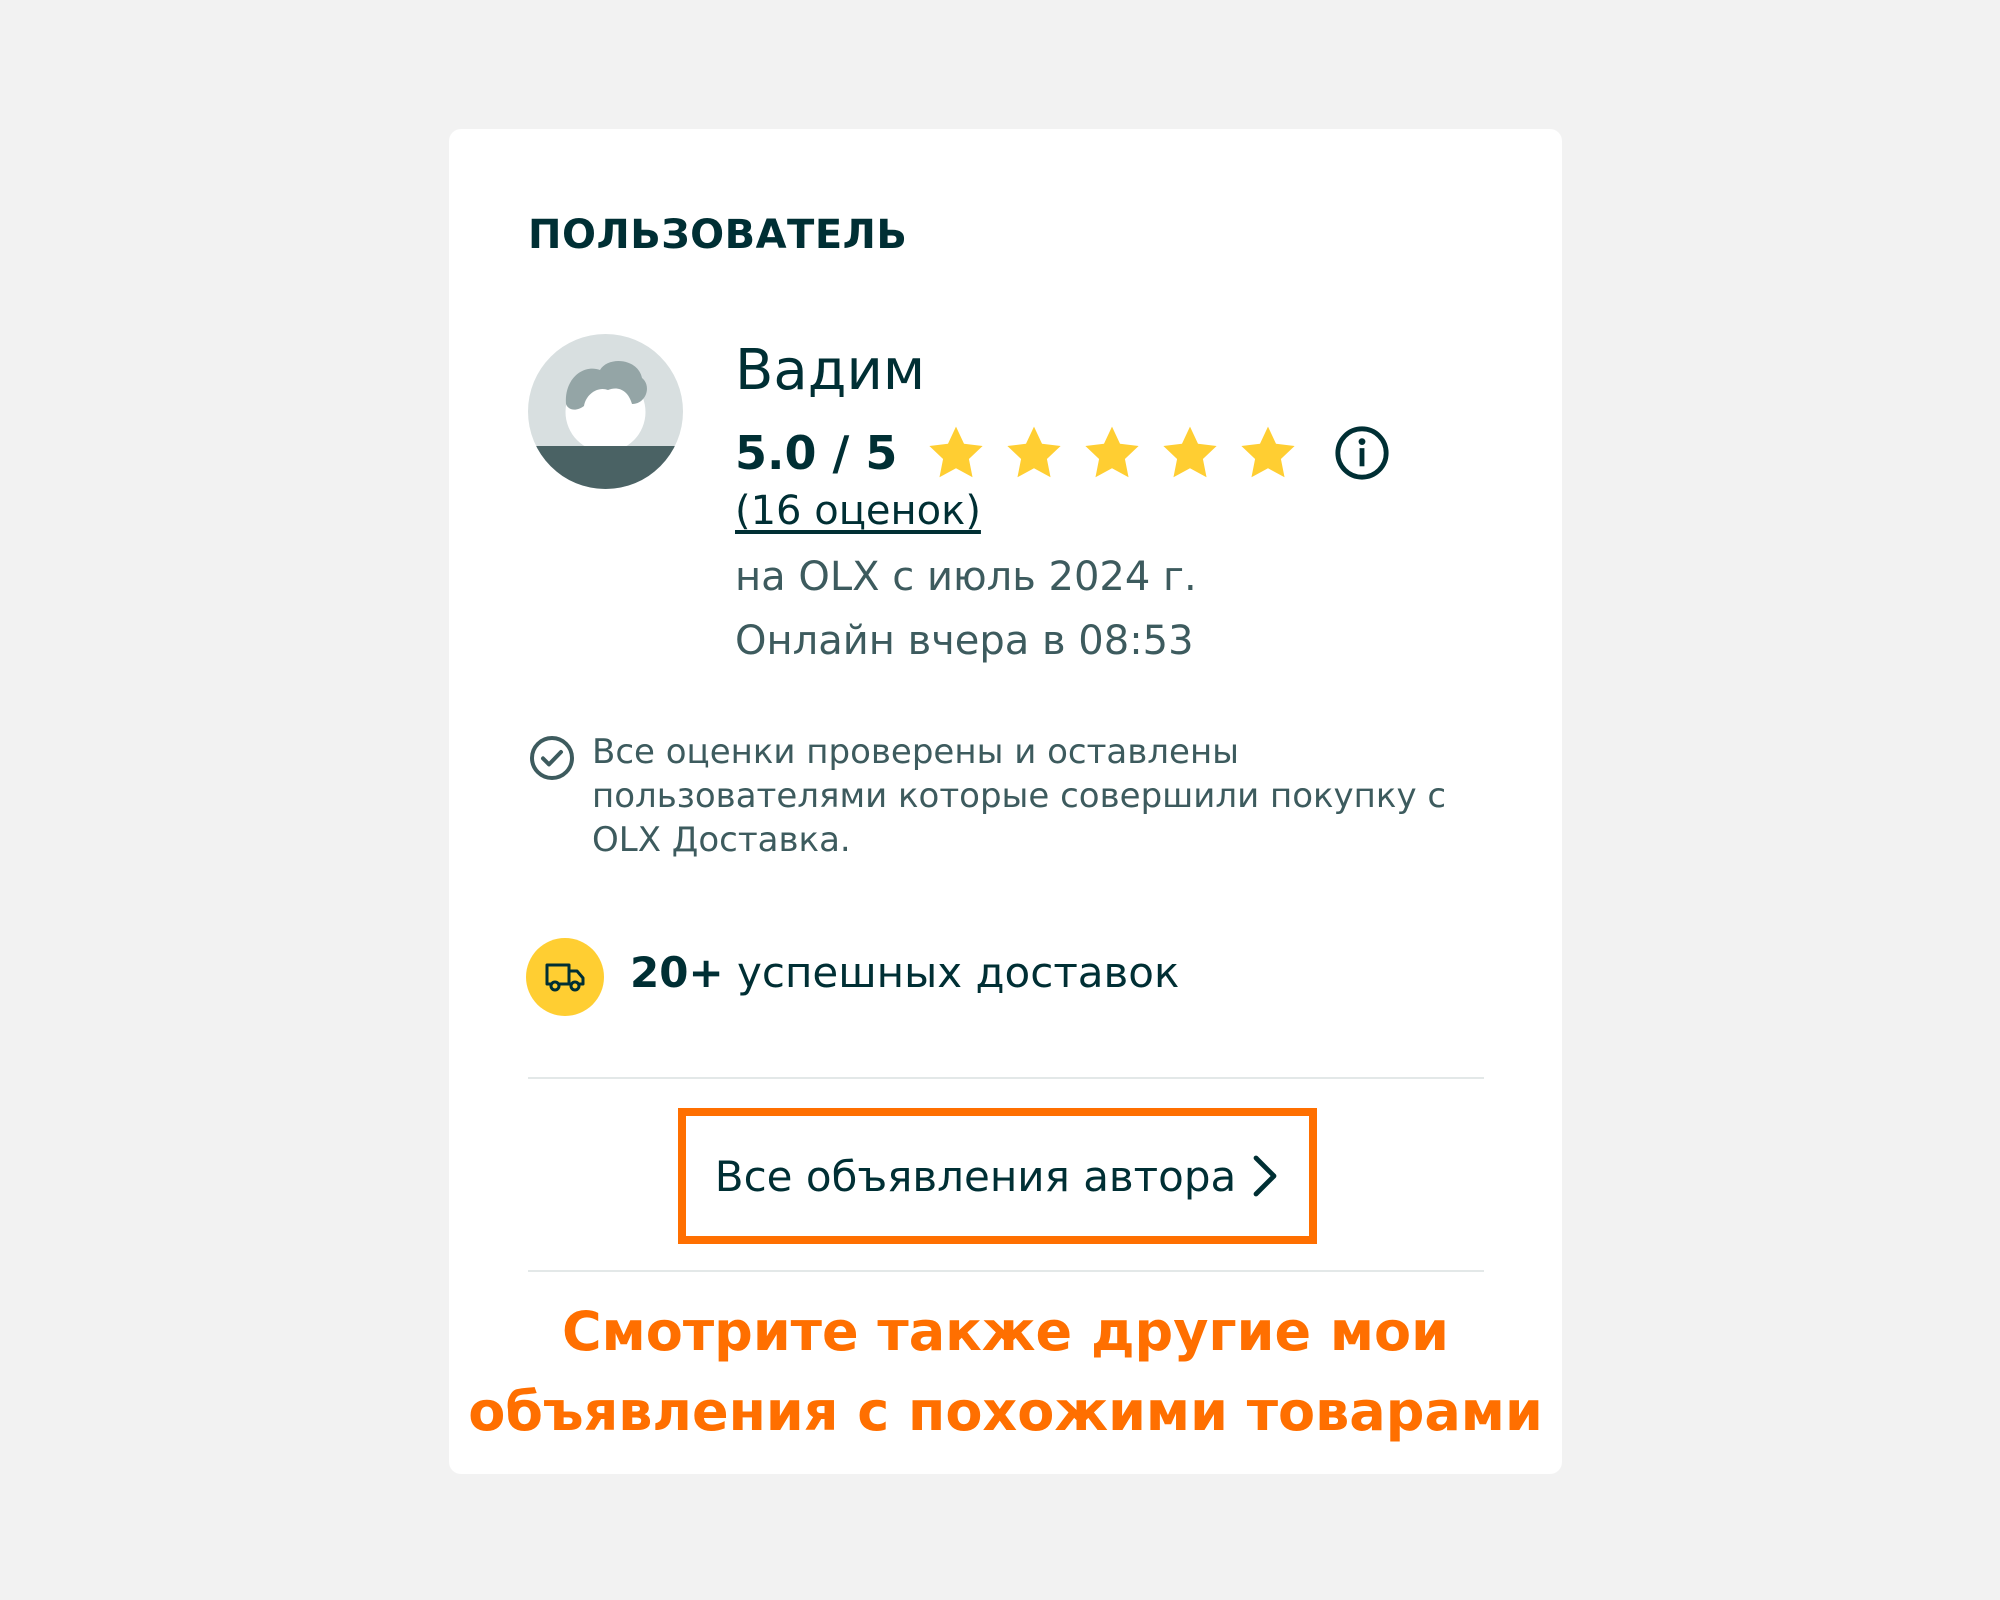 The width and height of the screenshot is (2000, 1600). Describe the element at coordinates (1005, 1331) in the screenshot. I see `promo-line-1: Смотрите также другие мои` at that location.